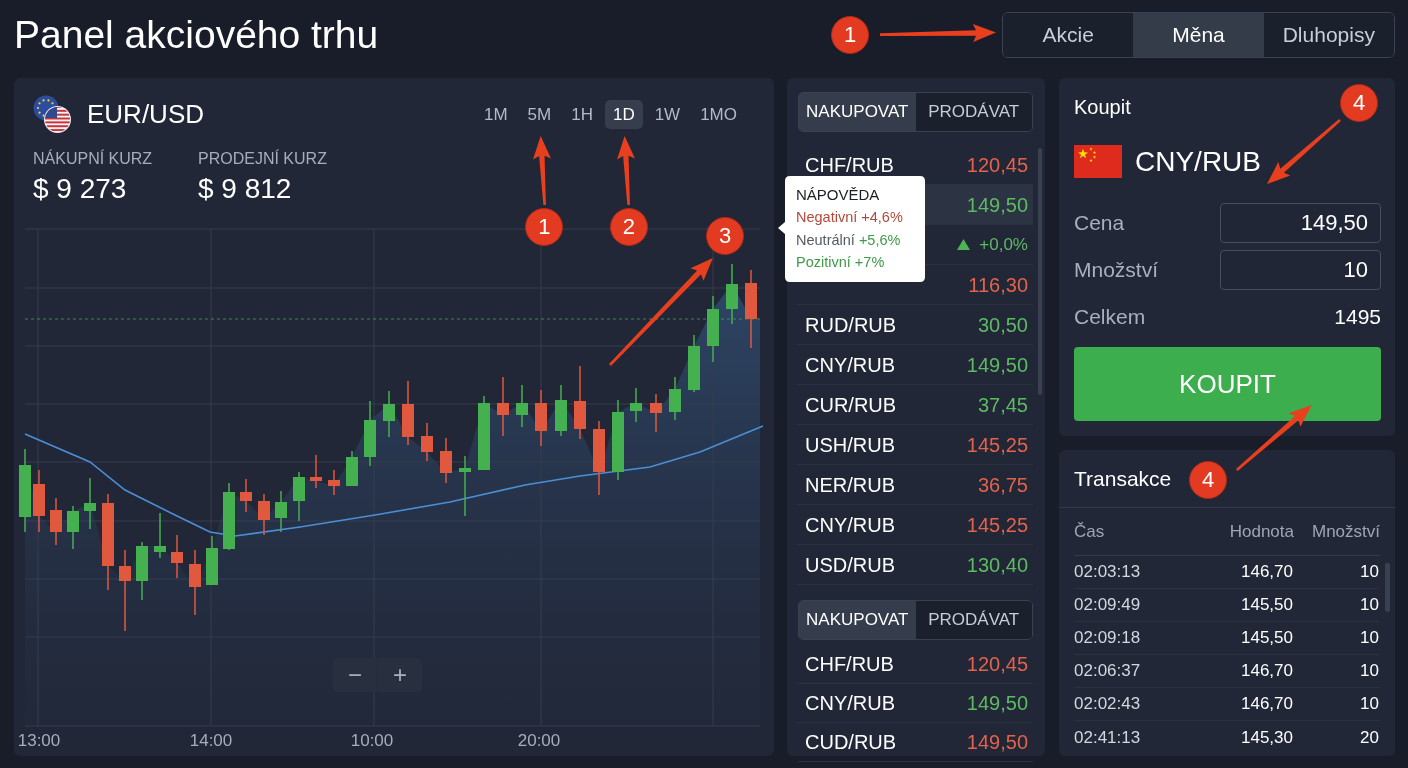  What do you see at coordinates (1107, 605) in the screenshot?
I see `time-text: 02:09:49` at bounding box center [1107, 605].